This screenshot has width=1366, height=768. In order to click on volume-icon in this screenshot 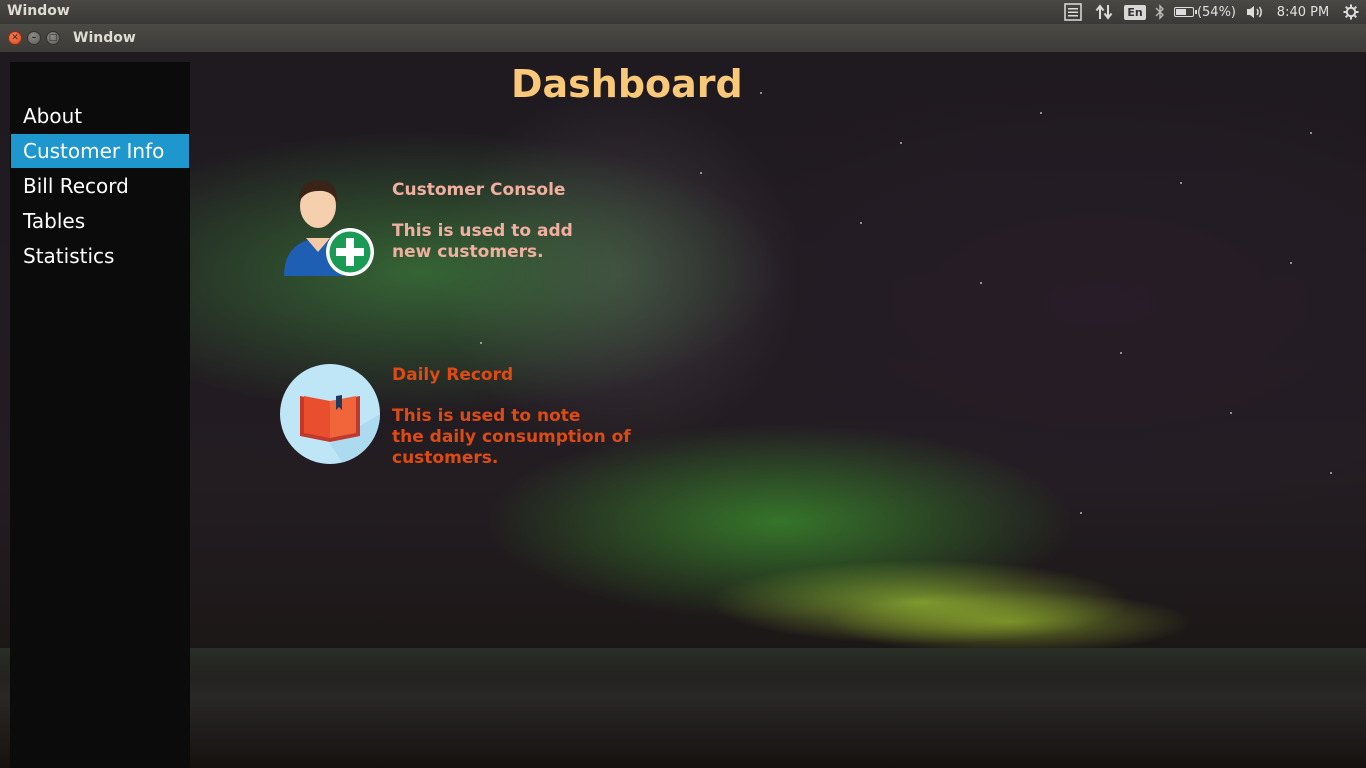, I will do `click(1255, 12)`.